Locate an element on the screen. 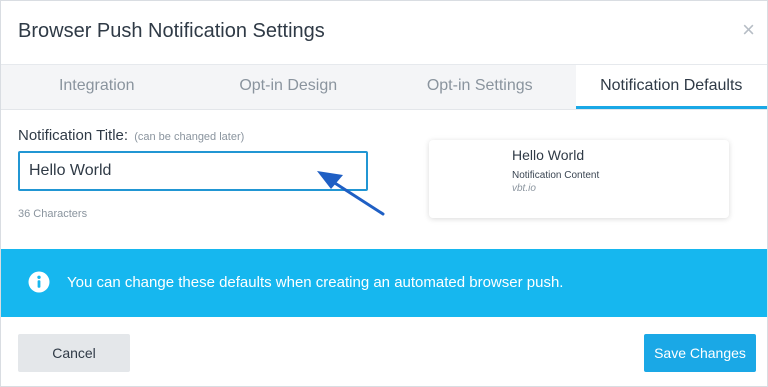  notification-preview: Hello World Notification Content vbt.io is located at coordinates (579, 179).